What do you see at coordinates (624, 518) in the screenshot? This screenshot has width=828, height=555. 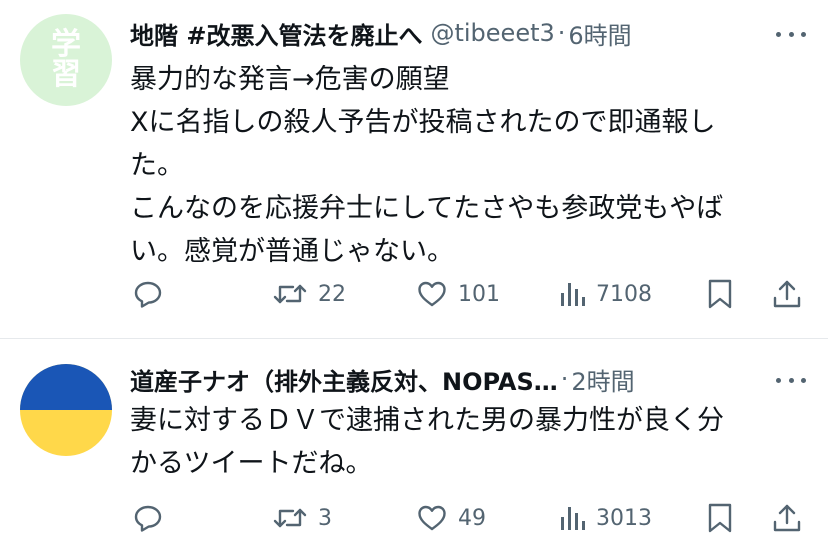 I see `view-count: 3013` at bounding box center [624, 518].